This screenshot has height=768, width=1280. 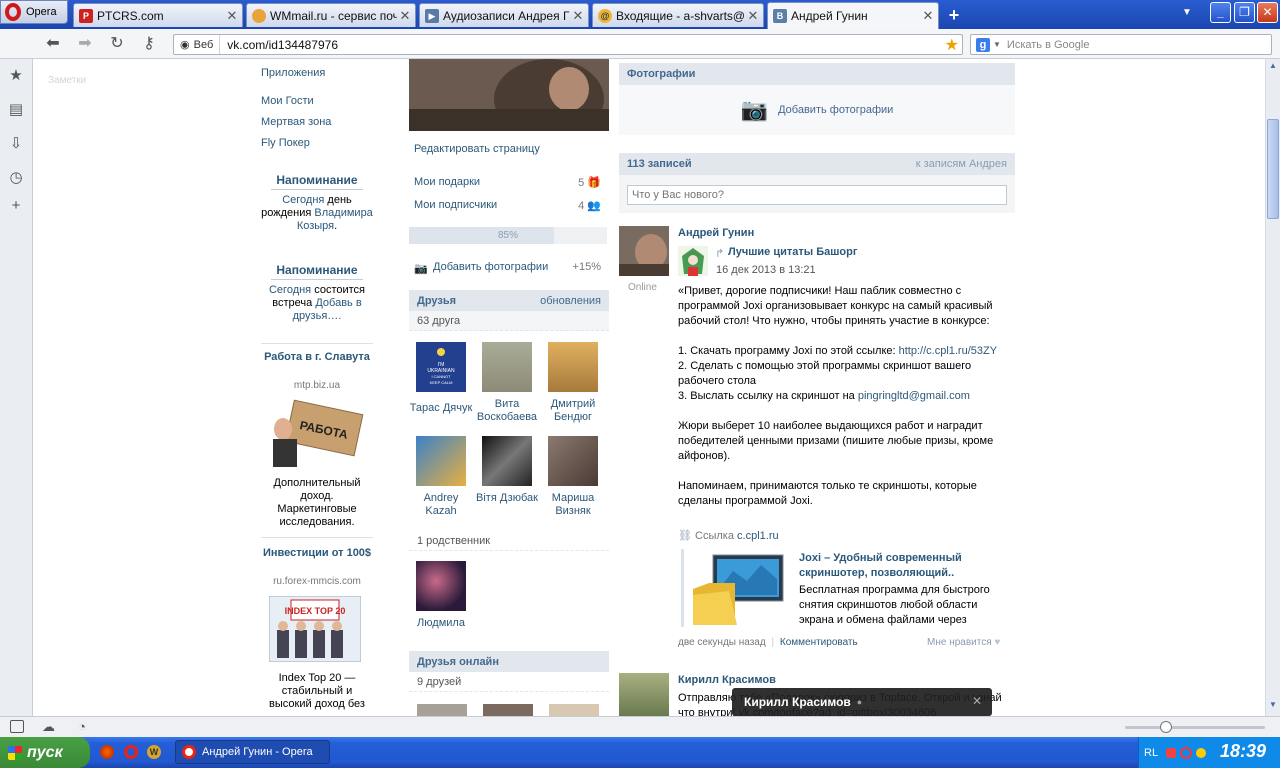 I want to click on zoom-slider-track, so click(x=1195, y=727).